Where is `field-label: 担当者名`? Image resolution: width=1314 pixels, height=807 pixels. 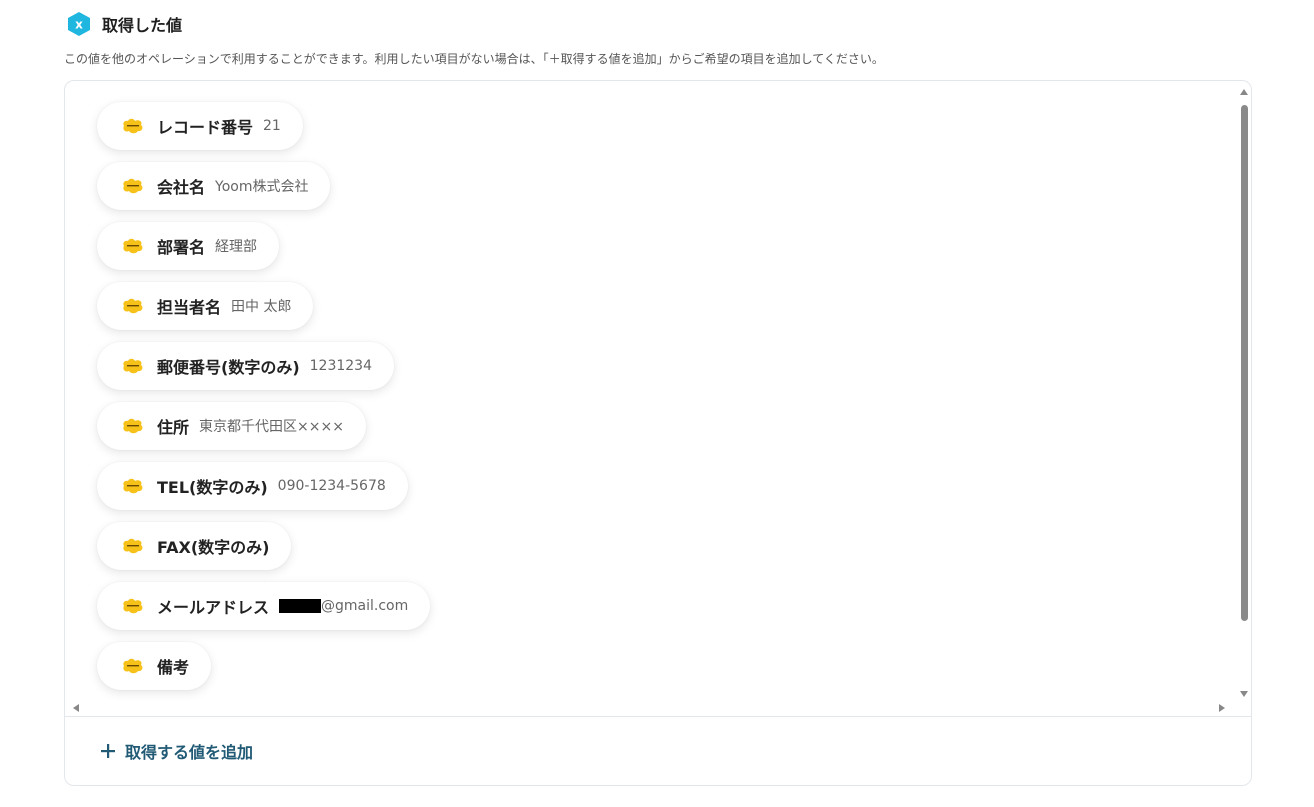
field-label: 担当者名 is located at coordinates (189, 307).